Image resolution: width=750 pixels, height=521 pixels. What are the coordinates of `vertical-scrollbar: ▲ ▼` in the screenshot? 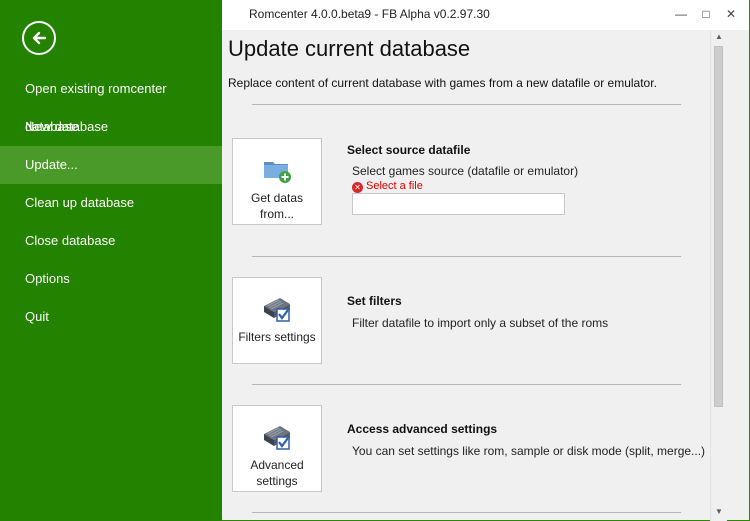 It's located at (718, 275).